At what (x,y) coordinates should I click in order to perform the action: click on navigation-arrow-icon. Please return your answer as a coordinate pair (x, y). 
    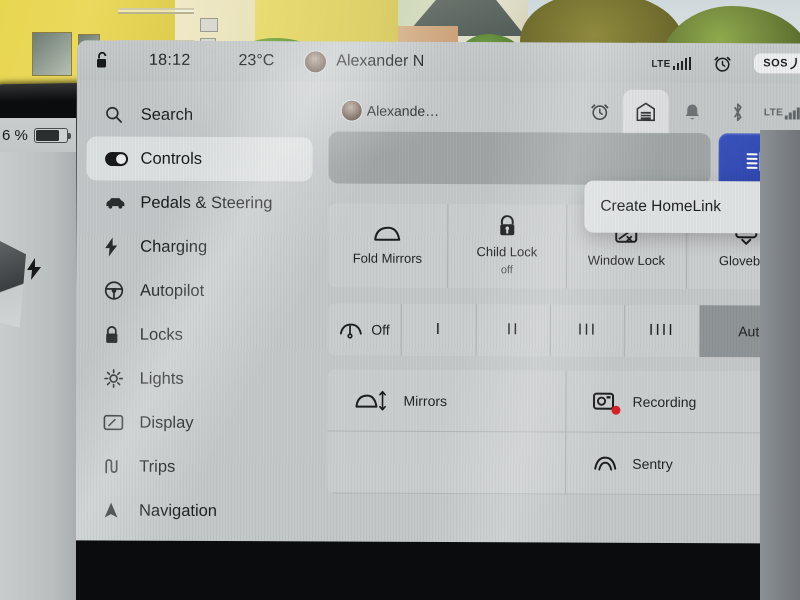
    Looking at the image, I should click on (118, 510).